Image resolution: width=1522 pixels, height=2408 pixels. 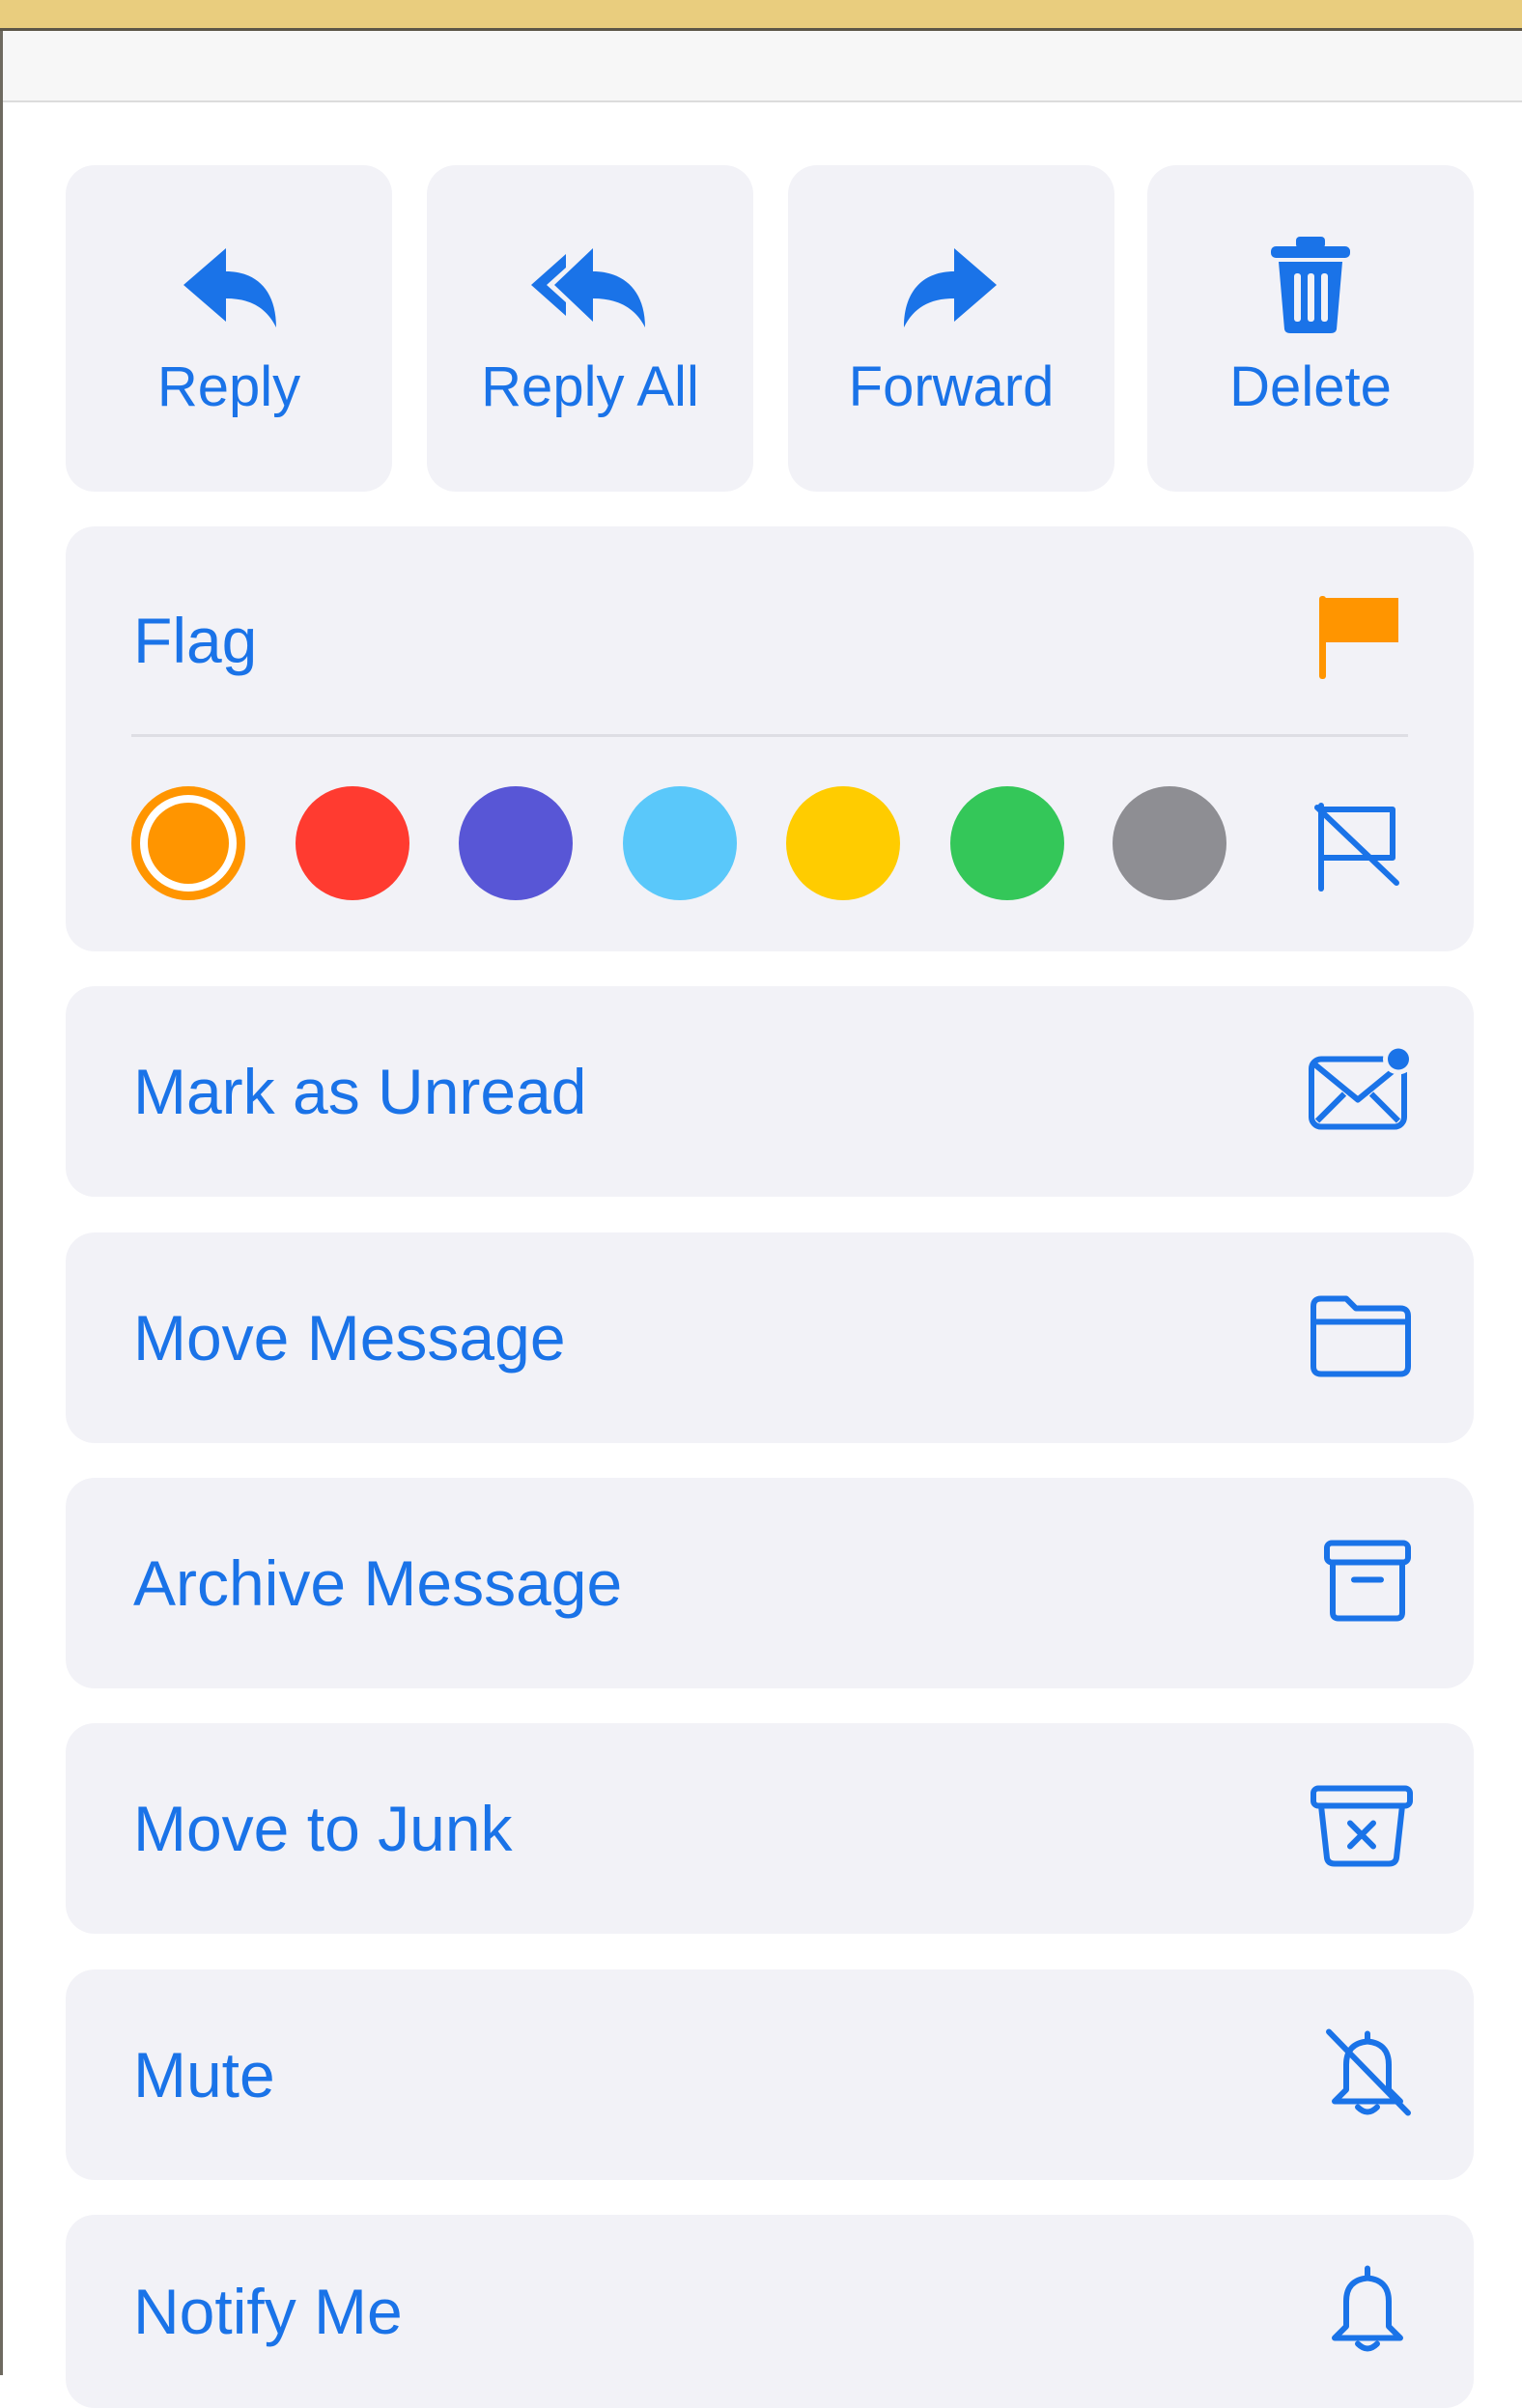 I want to click on reply-all-button: Reply All, so click(x=590, y=328).